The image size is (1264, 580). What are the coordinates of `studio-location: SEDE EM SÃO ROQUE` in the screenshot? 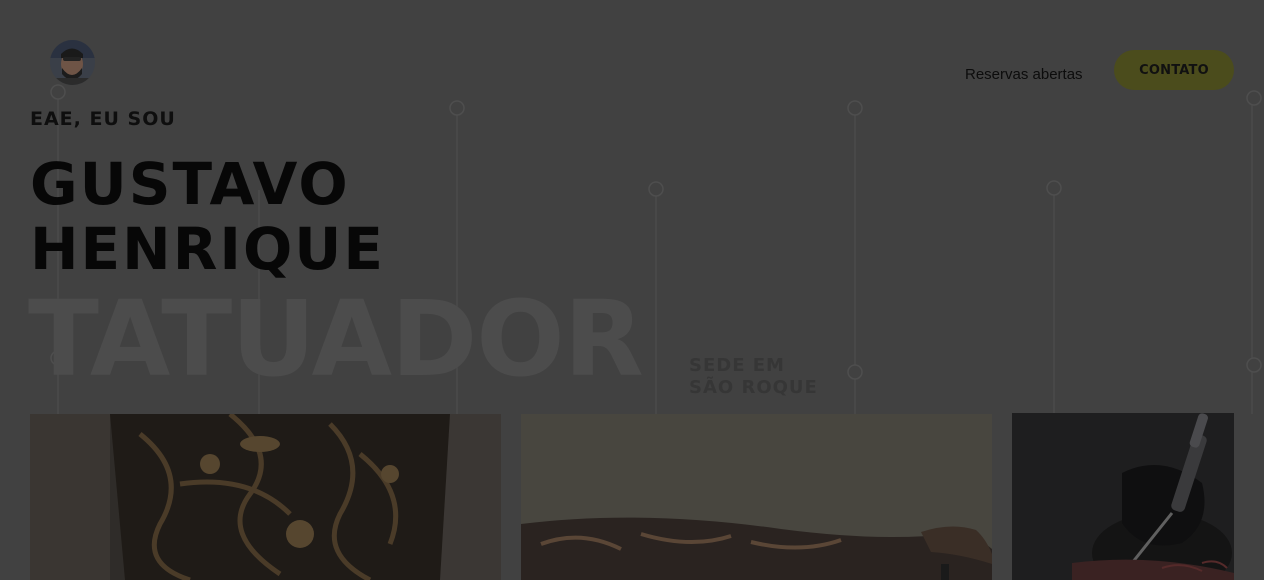 It's located at (753, 377).